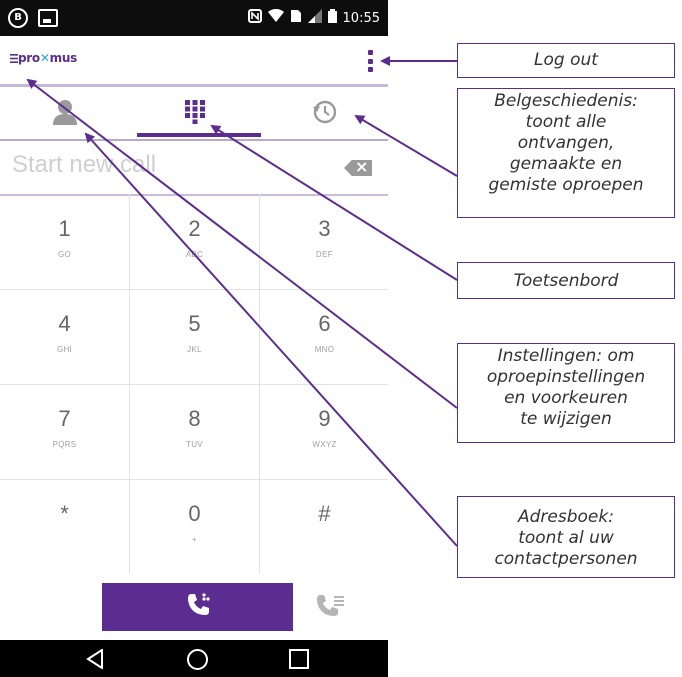  Describe the element at coordinates (566, 143) in the screenshot. I see `callout-text: ontvangen,` at that location.